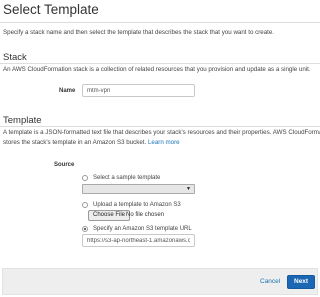  What do you see at coordinates (64, 165) in the screenshot?
I see `source-label: Source` at bounding box center [64, 165].